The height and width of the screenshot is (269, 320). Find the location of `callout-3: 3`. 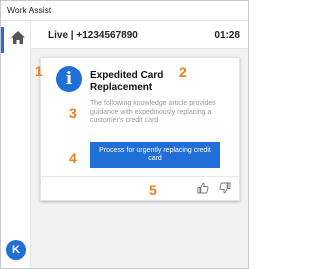

callout-3: 3 is located at coordinates (73, 113).